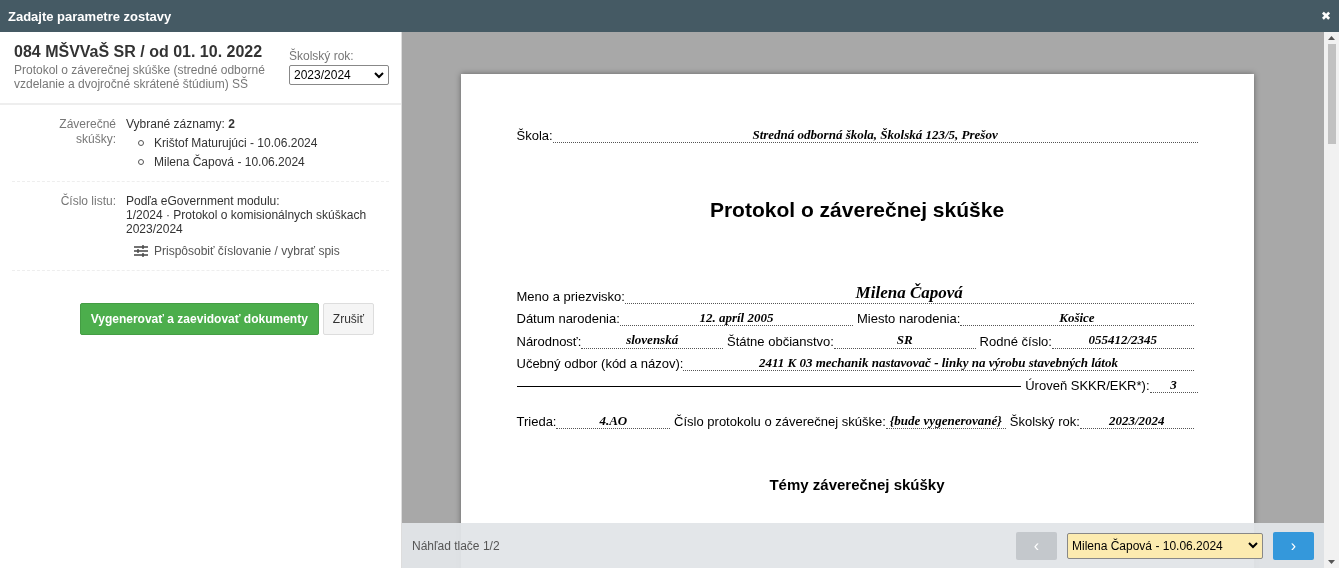 The width and height of the screenshot is (1339, 568). I want to click on scroll-up-icon, so click(1331, 38).